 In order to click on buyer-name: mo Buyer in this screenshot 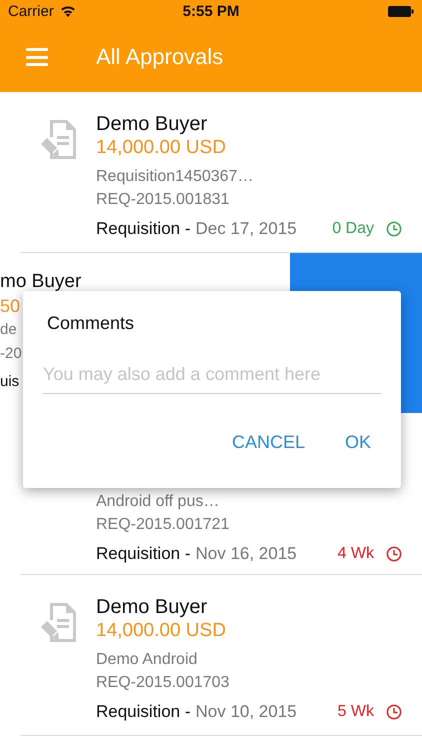, I will do `click(41, 282)`.